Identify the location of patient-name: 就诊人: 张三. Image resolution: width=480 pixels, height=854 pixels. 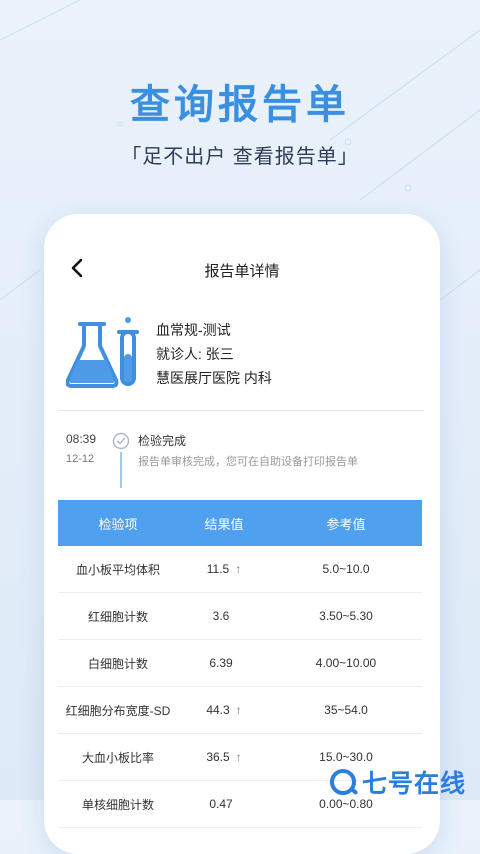
(195, 354).